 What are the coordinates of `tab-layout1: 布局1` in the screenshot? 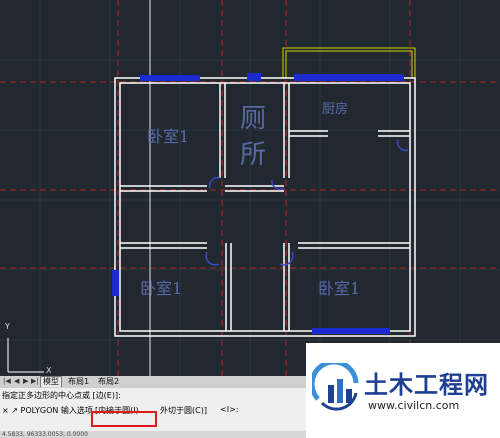 It's located at (78, 382).